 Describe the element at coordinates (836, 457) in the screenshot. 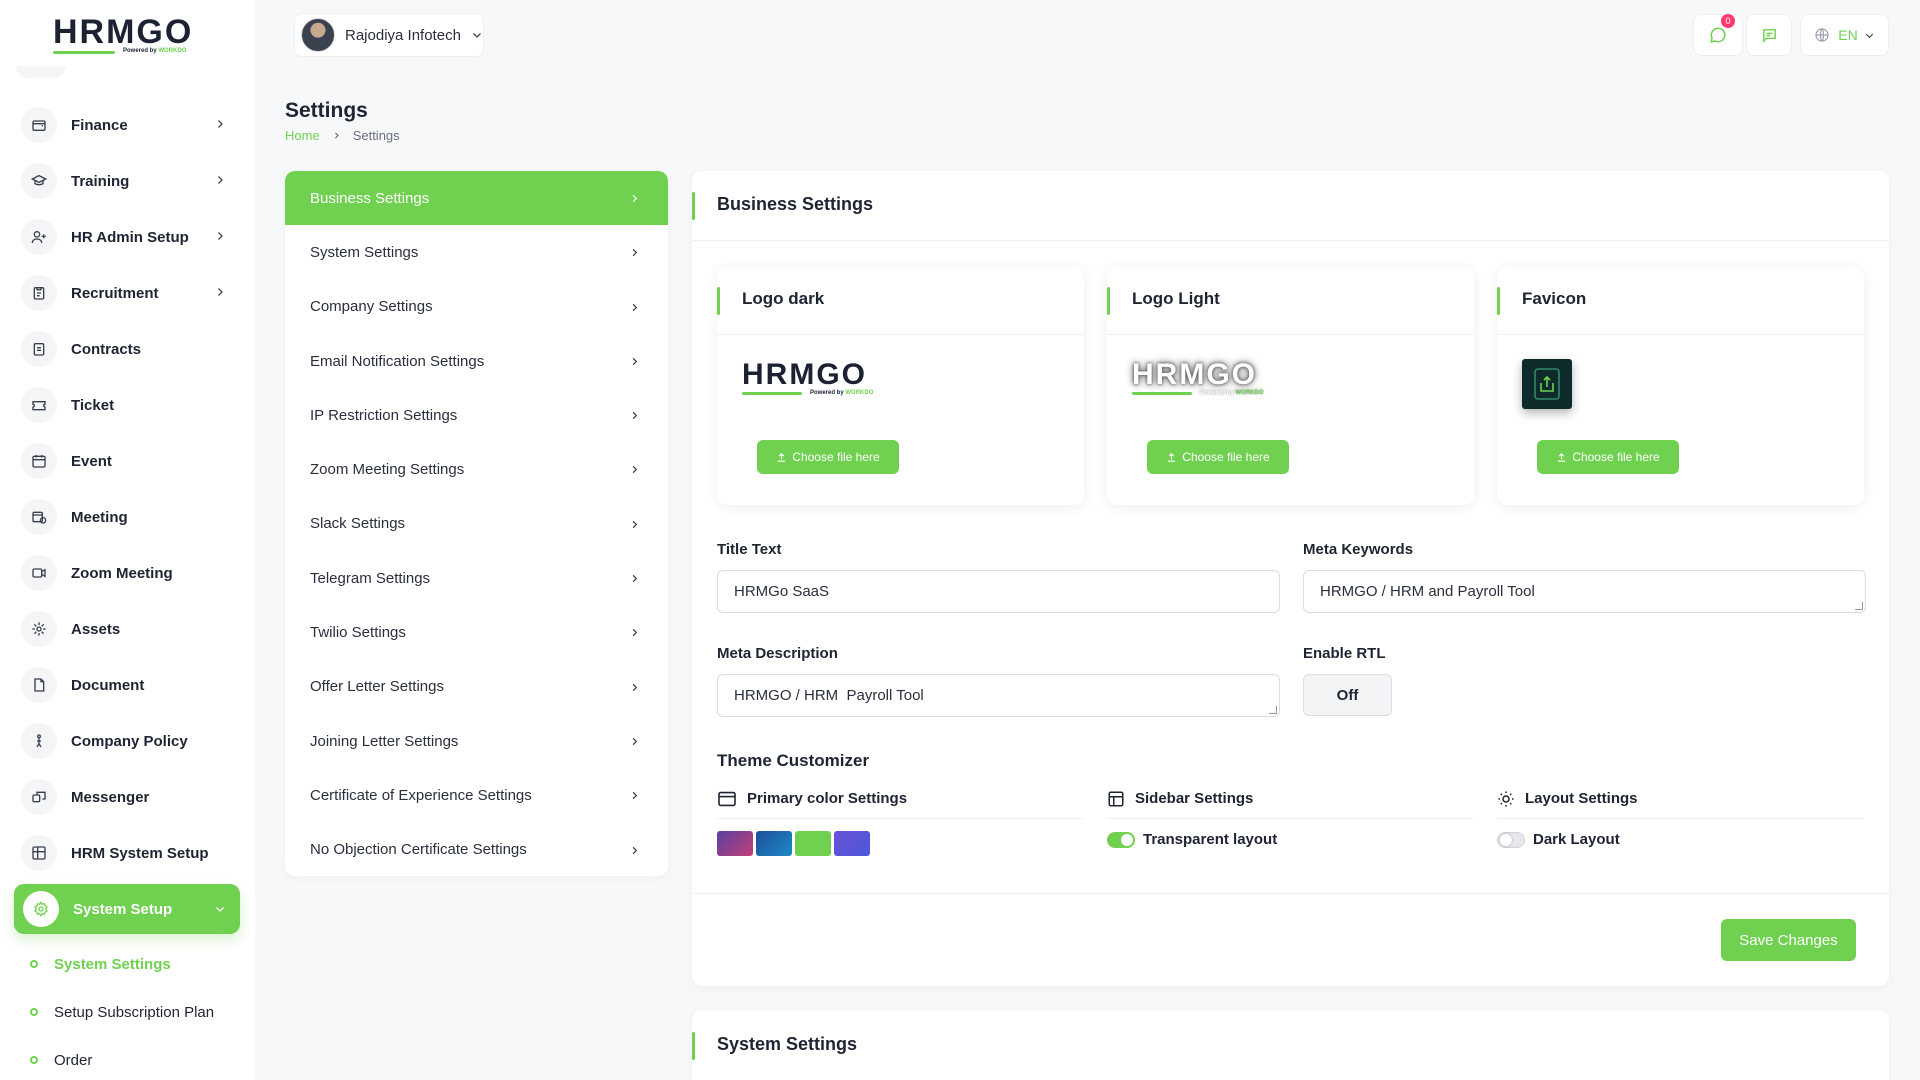

I see `choose-file-label: Choose file here` at that location.